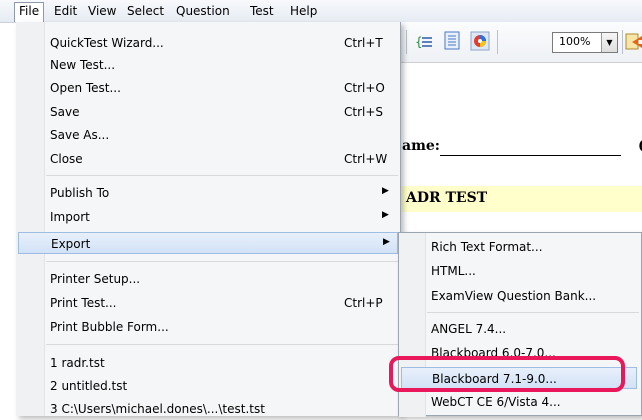 The image size is (642, 420). I want to click on menu-item-quicktest-wizard: QuickTest Wizard... Ctrl+T, so click(208, 43).